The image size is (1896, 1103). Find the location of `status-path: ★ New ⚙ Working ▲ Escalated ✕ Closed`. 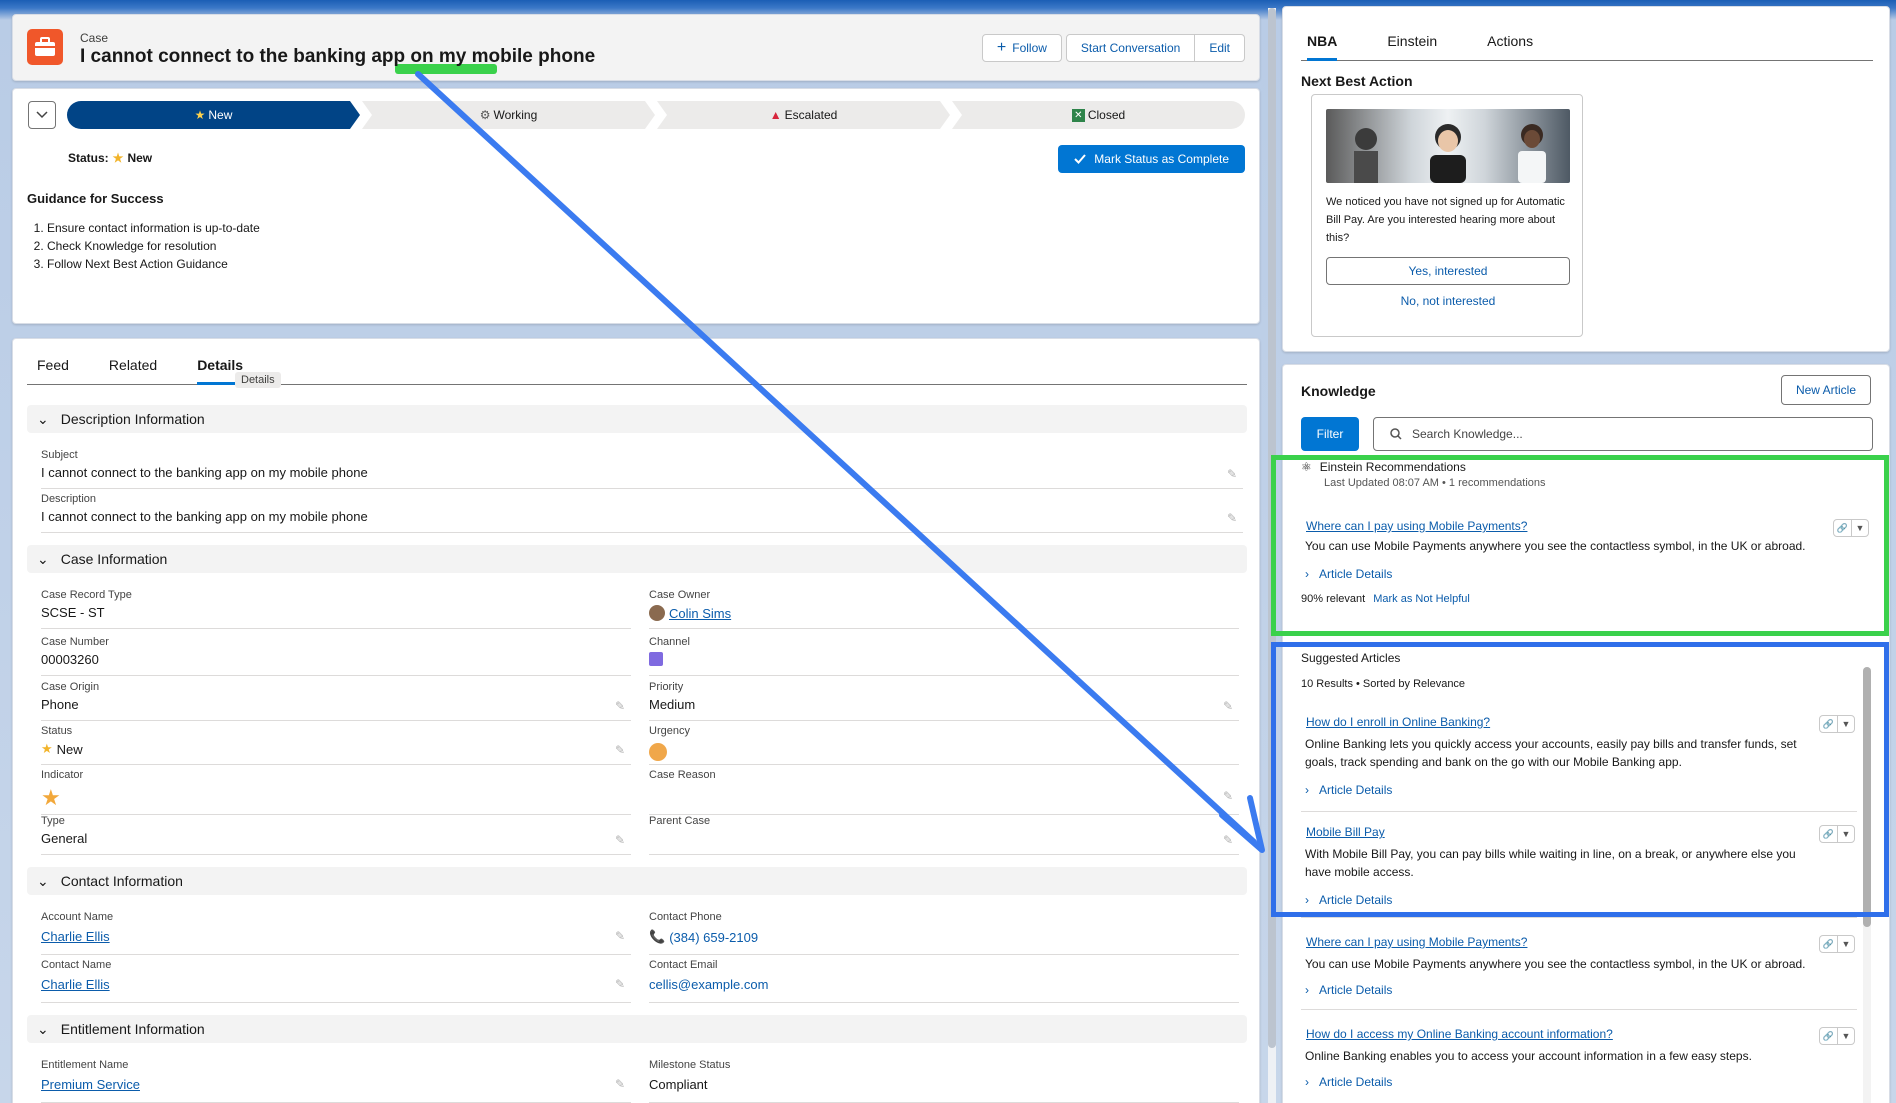

status-path: ★ New ⚙ Working ▲ Escalated ✕ Closed is located at coordinates (657, 115).